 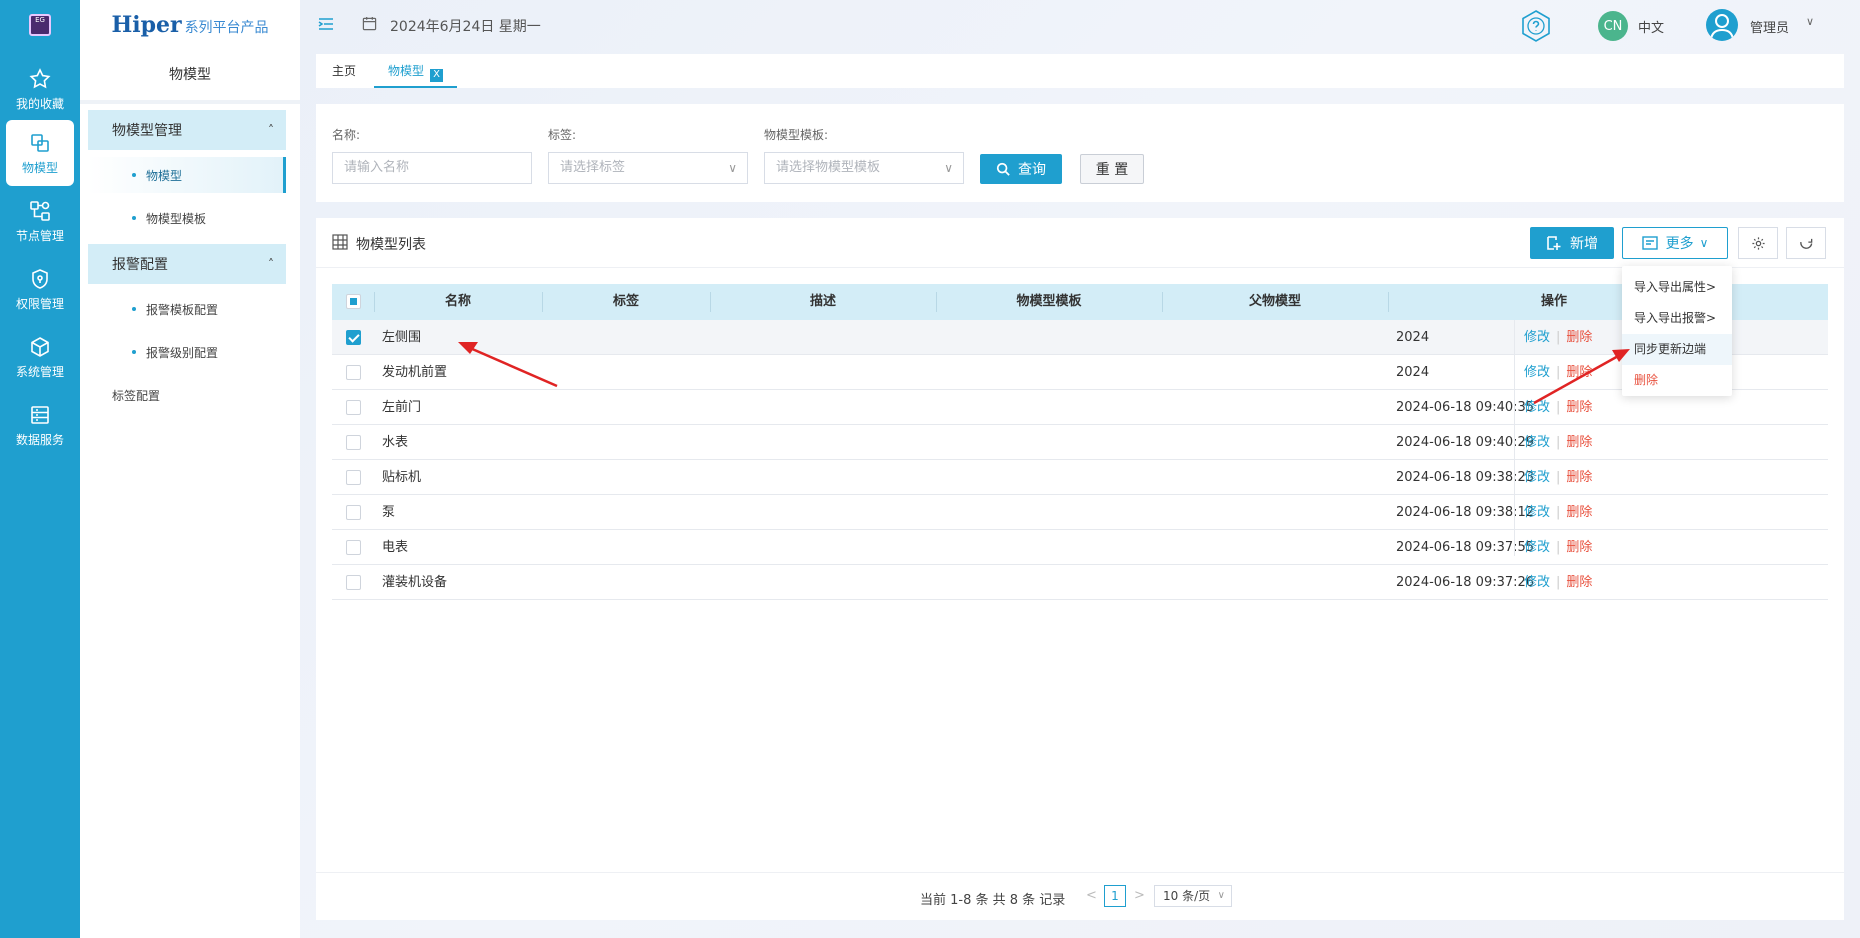 I want to click on menu-item-sync-edge: 同步更新边端, so click(x=1677, y=349).